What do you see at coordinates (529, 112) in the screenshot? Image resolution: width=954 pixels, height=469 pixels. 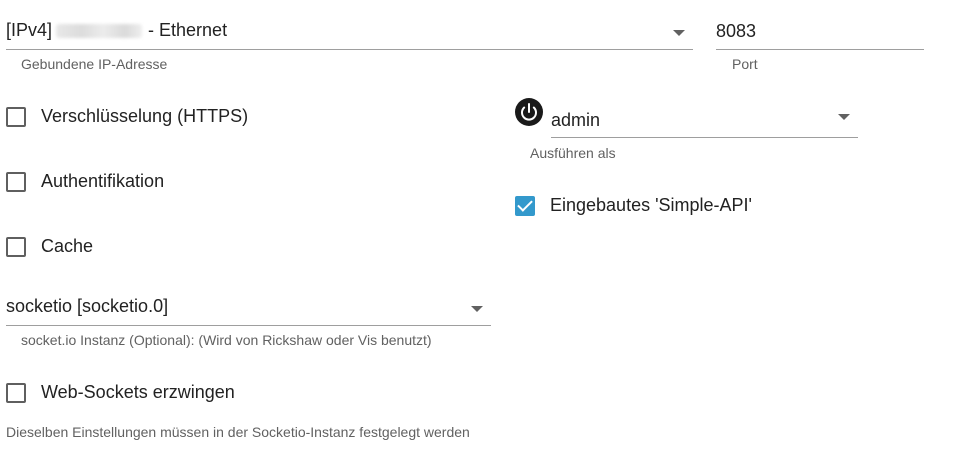 I see `power-icon` at bounding box center [529, 112].